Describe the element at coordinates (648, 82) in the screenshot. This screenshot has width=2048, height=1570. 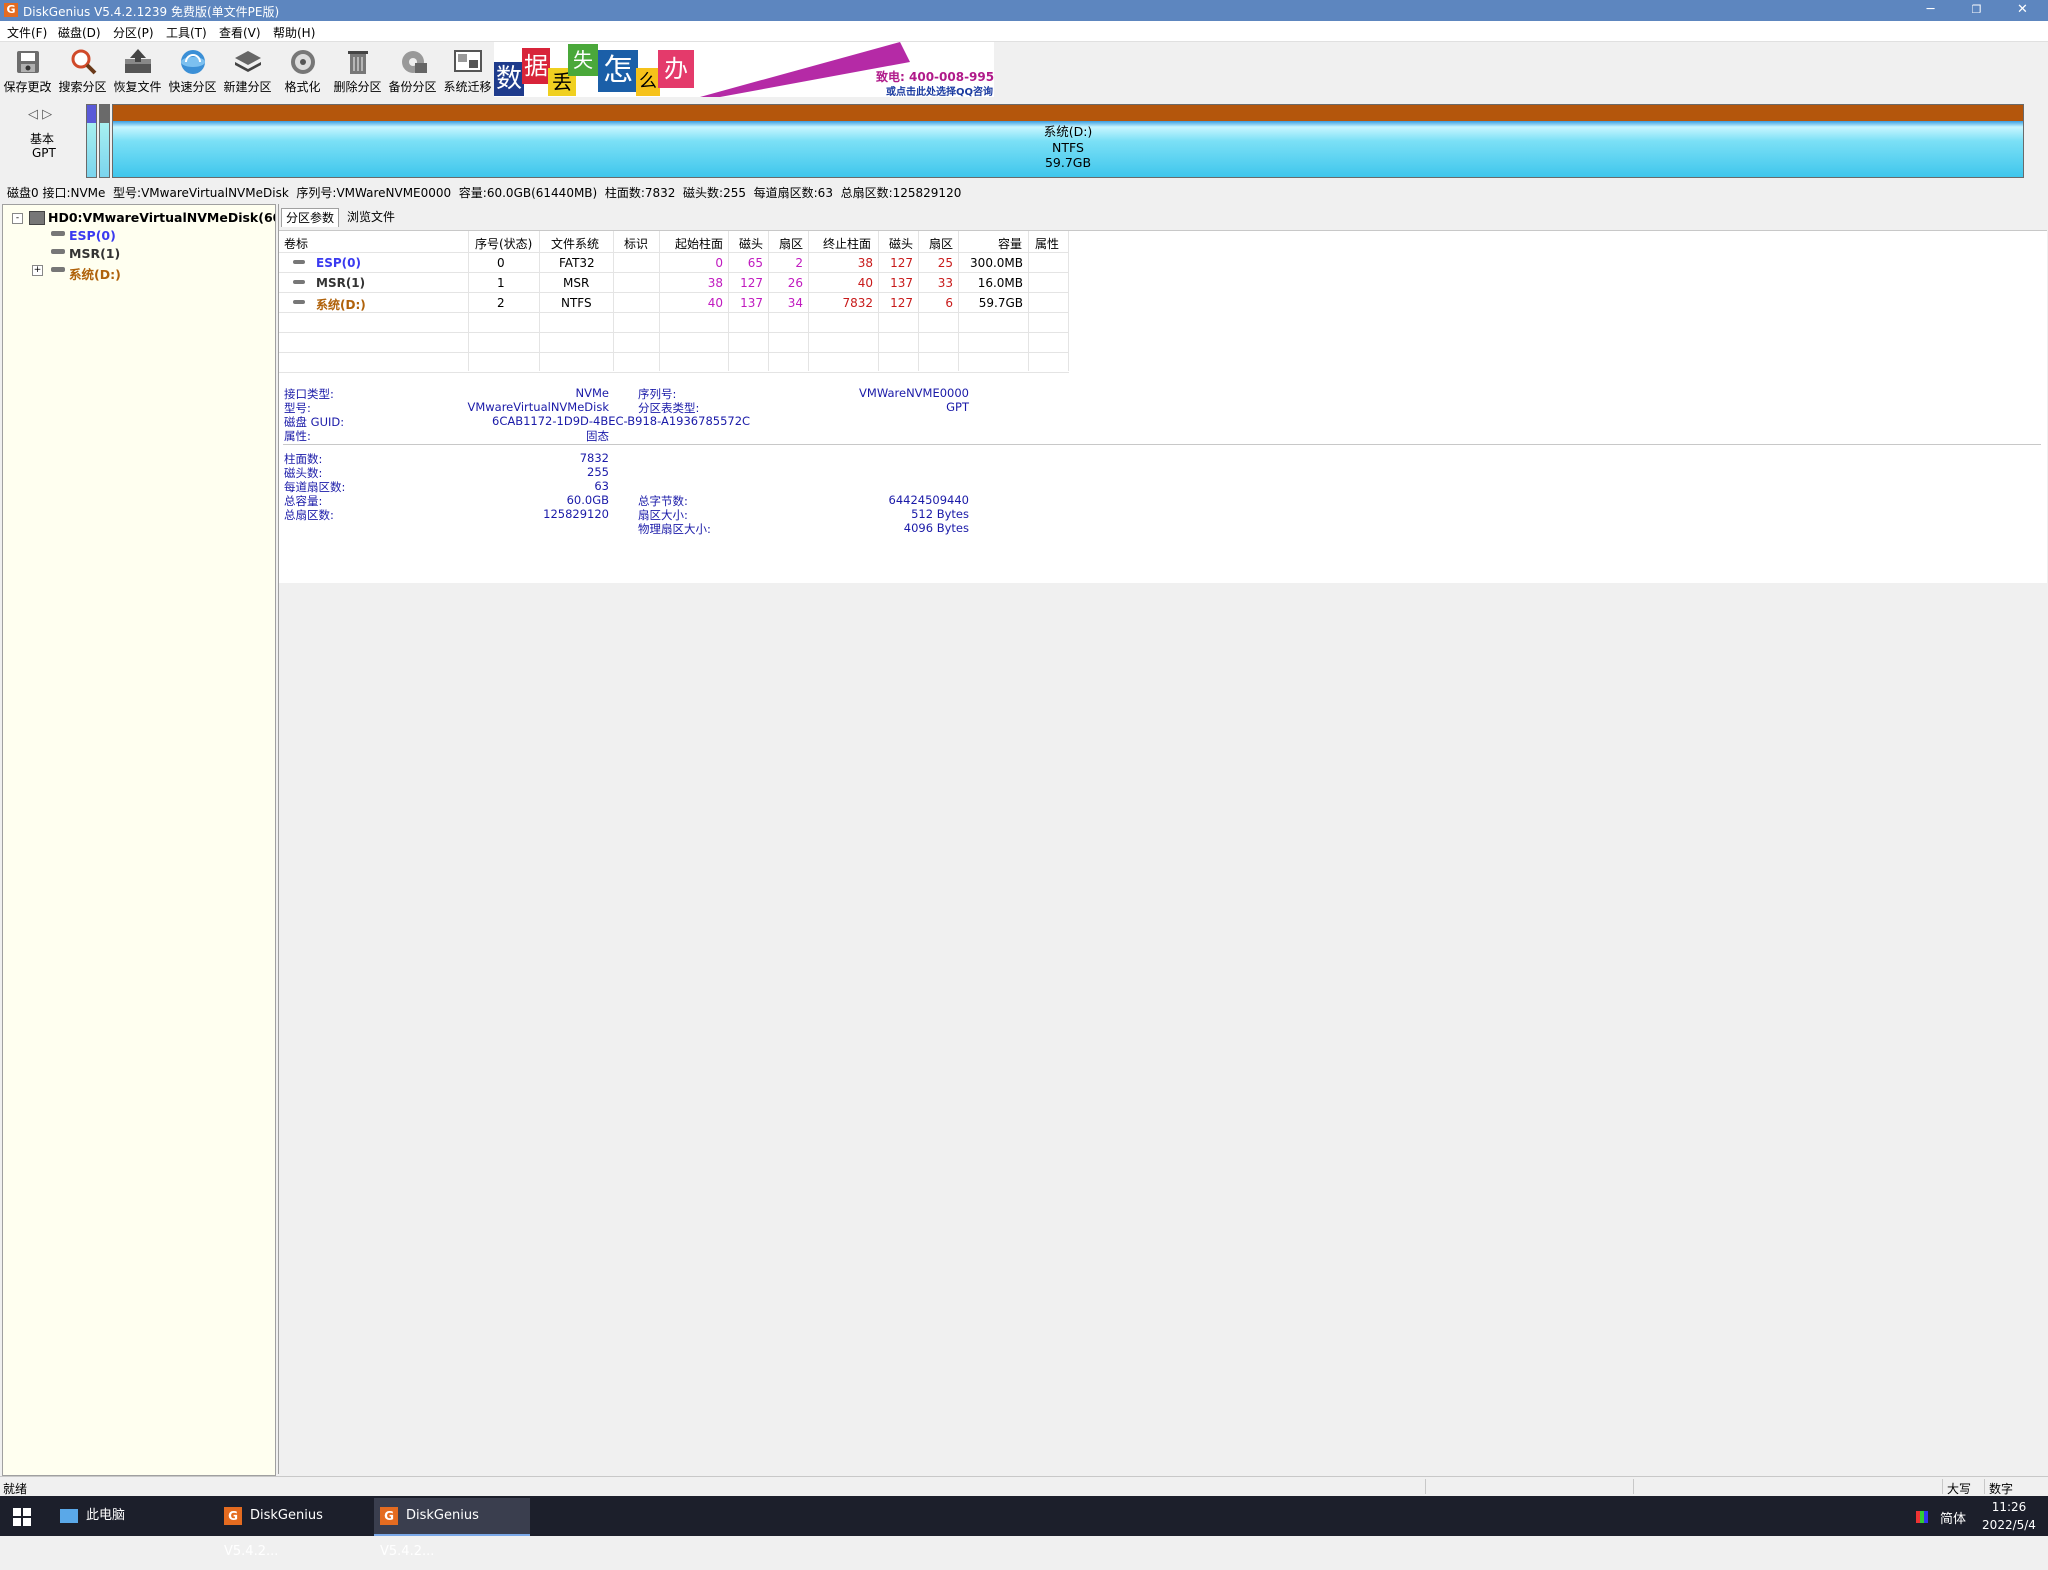
I see `banner-char: 么` at that location.